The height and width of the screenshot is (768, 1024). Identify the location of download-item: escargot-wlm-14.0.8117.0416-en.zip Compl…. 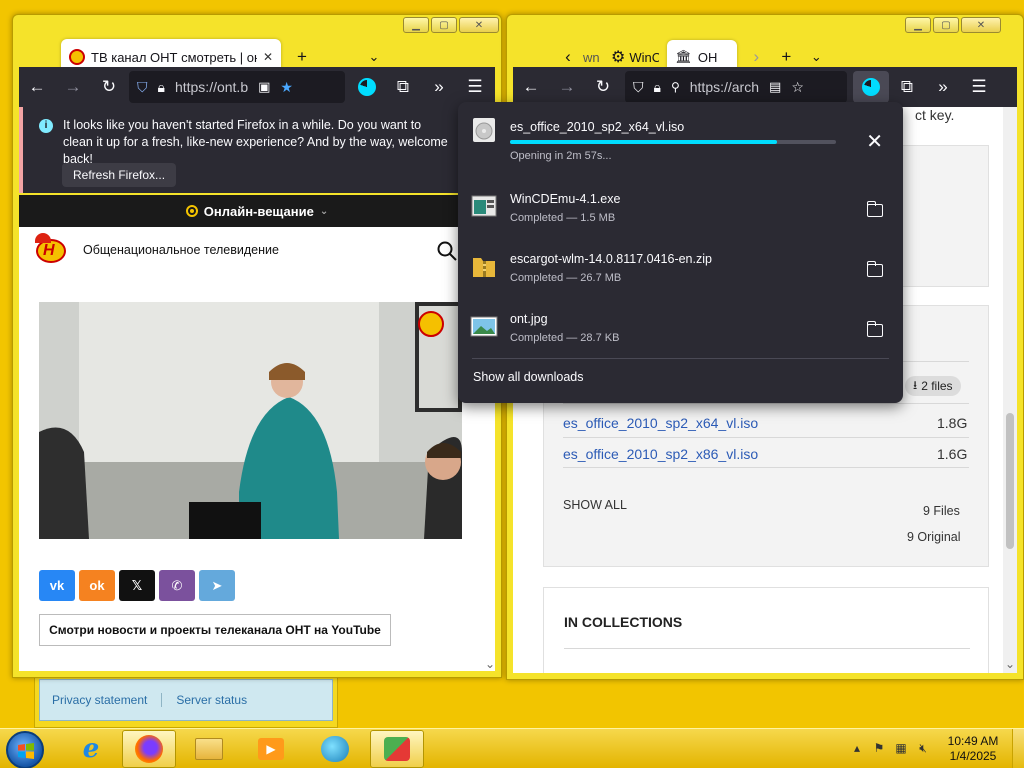
(680, 268).